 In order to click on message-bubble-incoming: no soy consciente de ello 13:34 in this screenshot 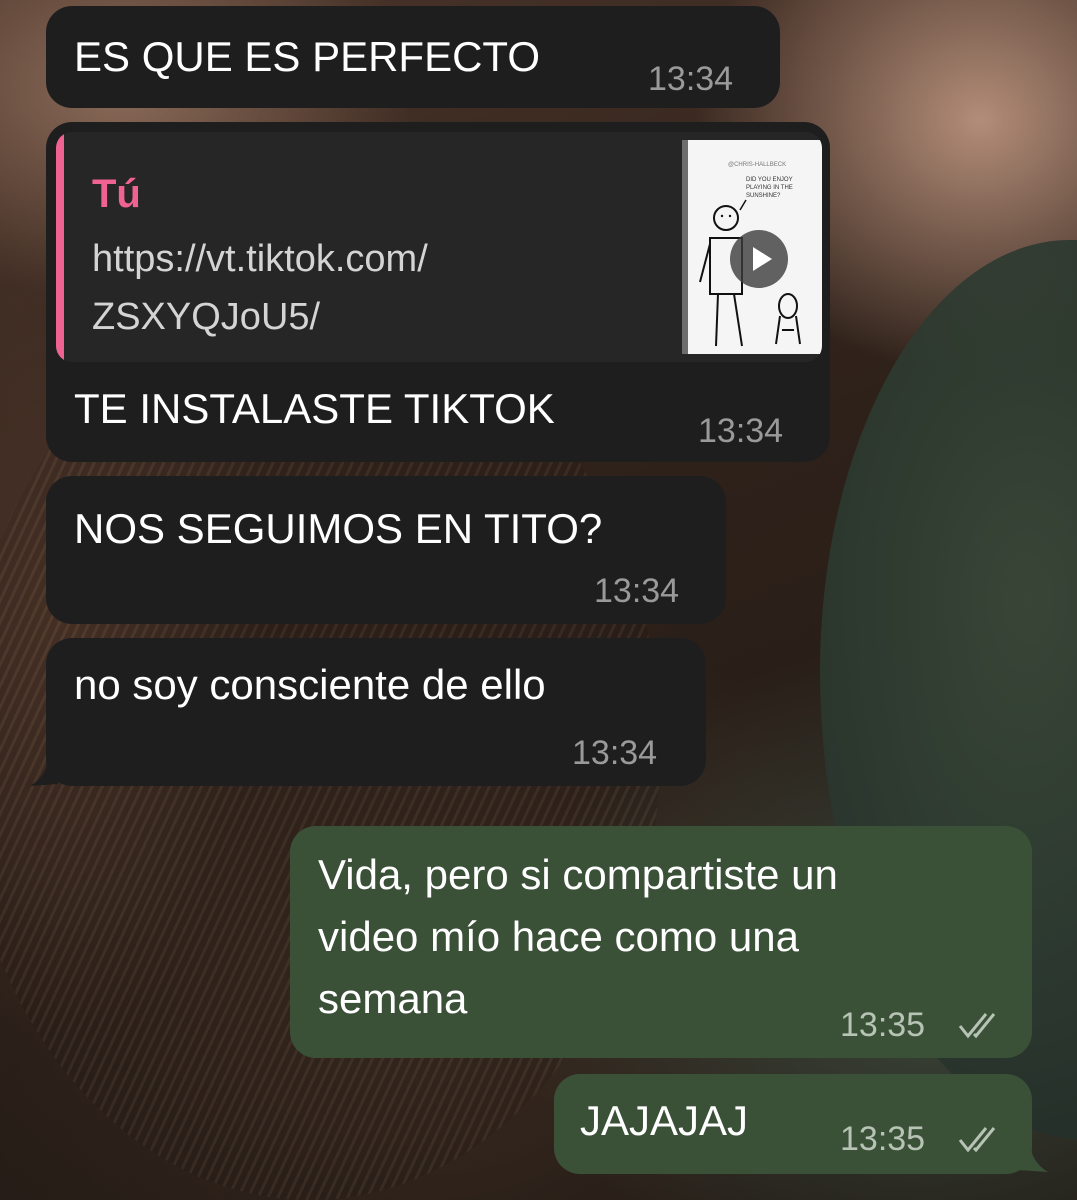, I will do `click(376, 712)`.